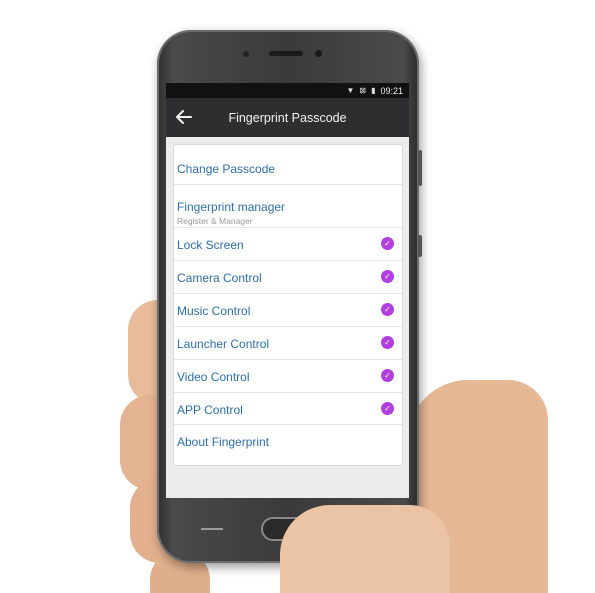 The height and width of the screenshot is (593, 595). Describe the element at coordinates (231, 207) in the screenshot. I see `fingerprint-manager-label: Fingerprint manager` at that location.